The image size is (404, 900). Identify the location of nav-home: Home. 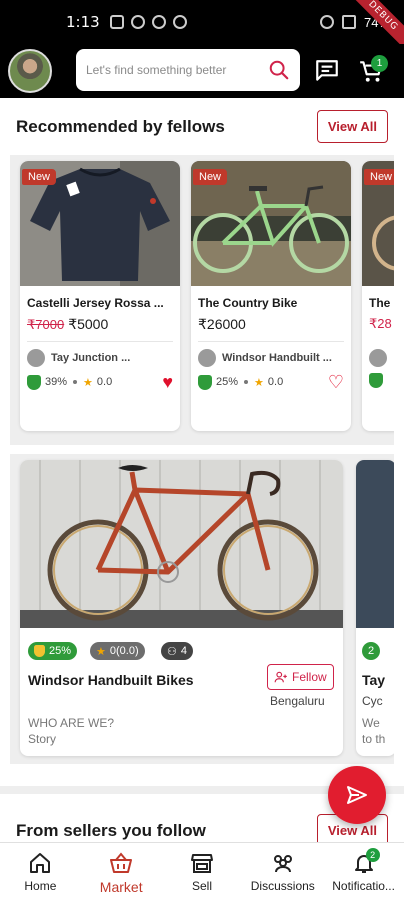
(40, 871).